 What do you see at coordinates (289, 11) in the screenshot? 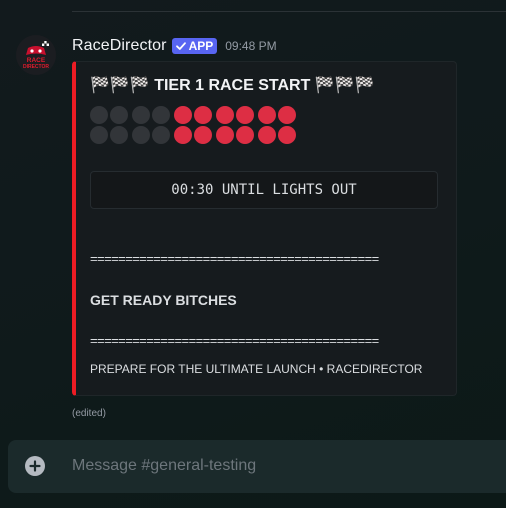
I see `top-divider` at bounding box center [289, 11].